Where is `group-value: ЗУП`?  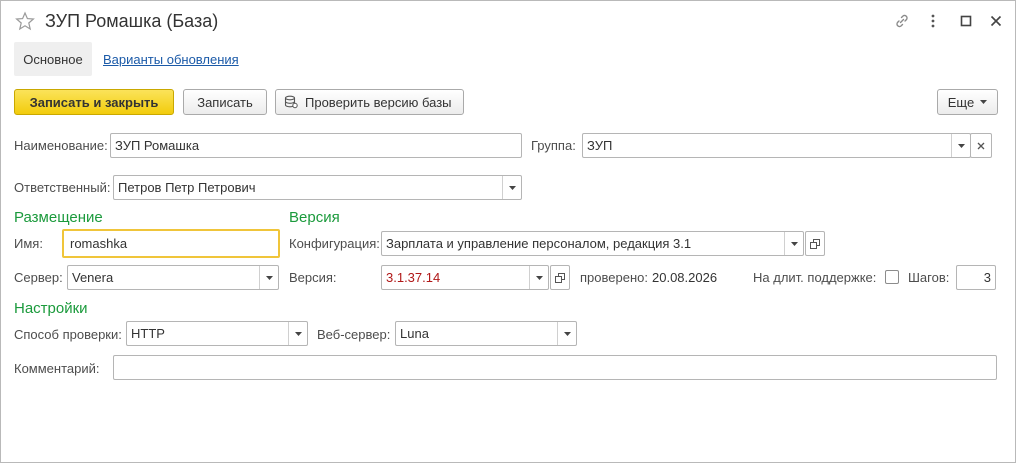
group-value: ЗУП is located at coordinates (600, 145).